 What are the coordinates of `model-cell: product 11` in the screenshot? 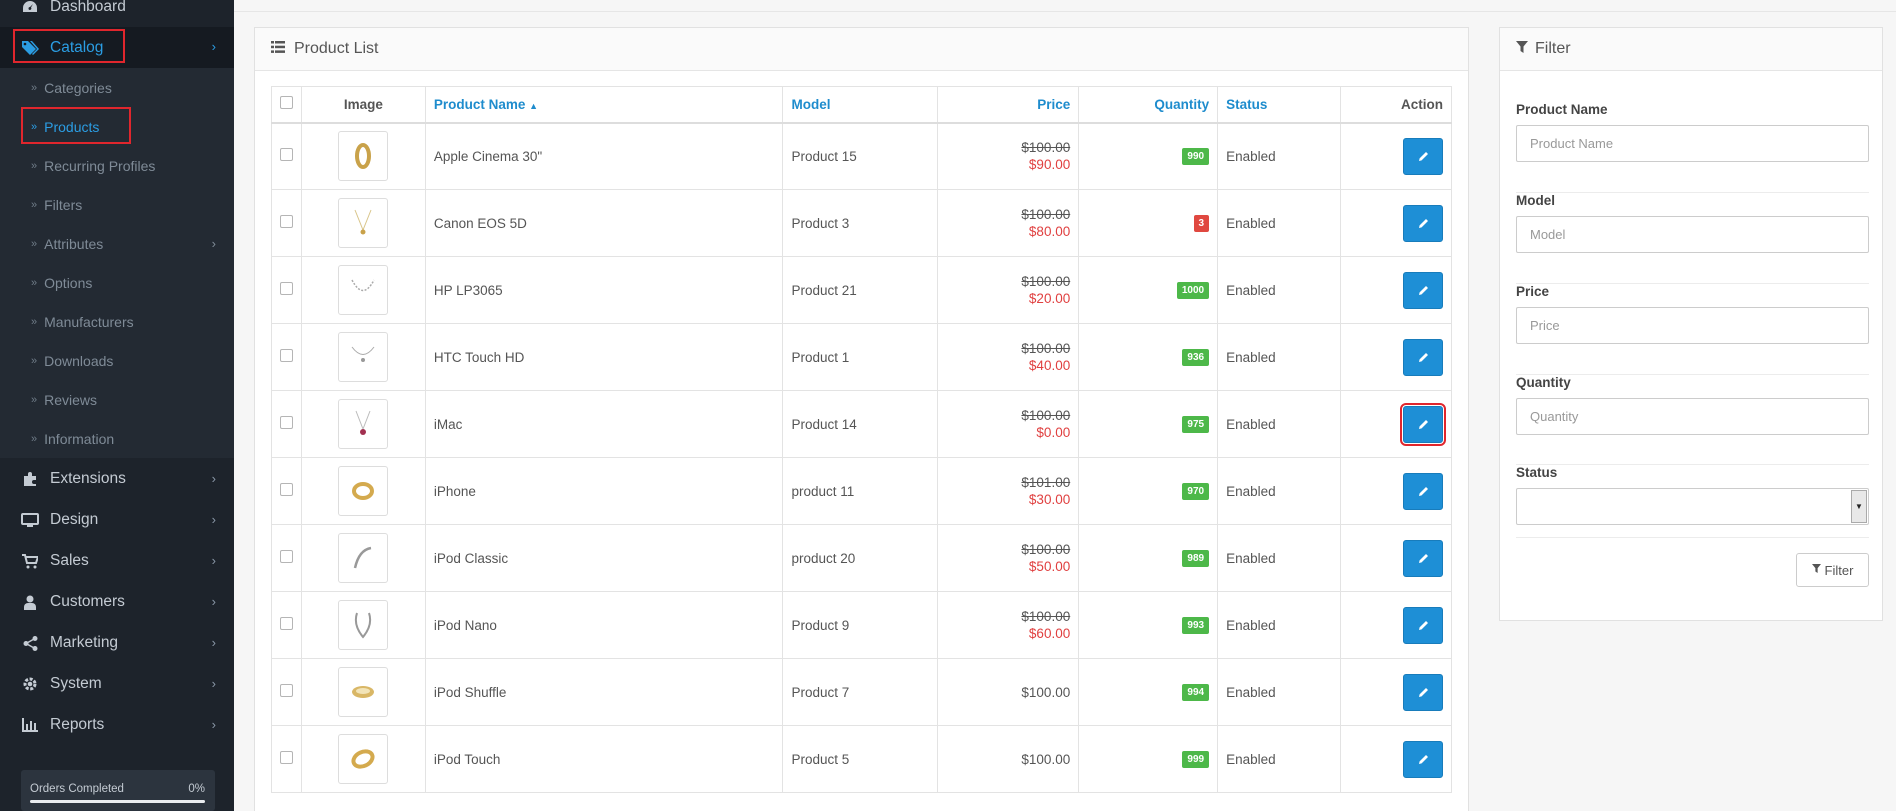 It's located at (860, 491).